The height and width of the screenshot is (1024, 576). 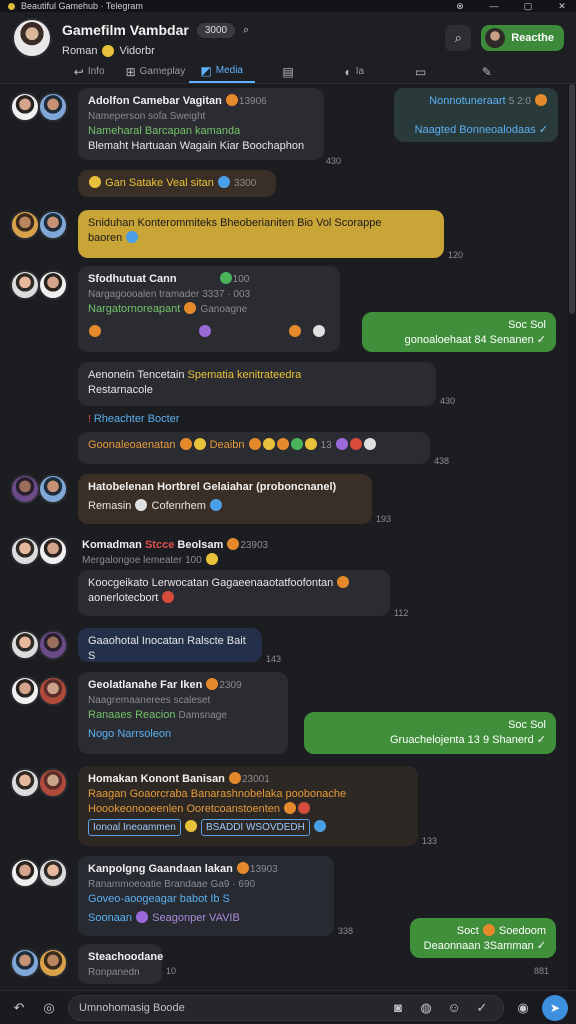 I want to click on send-button: ➤, so click(x=555, y=1007).